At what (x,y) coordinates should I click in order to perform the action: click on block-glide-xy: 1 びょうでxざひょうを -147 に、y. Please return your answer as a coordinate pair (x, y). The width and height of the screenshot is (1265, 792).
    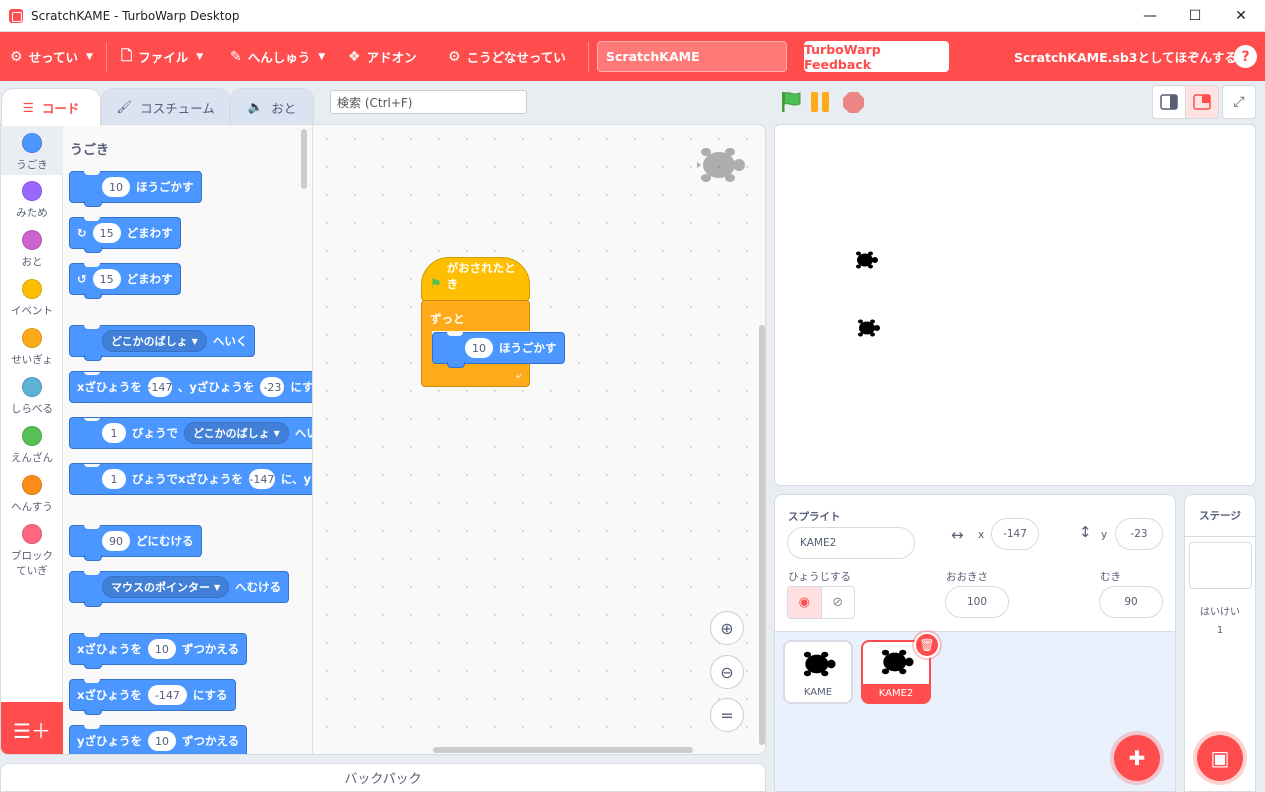
    Looking at the image, I should click on (190, 479).